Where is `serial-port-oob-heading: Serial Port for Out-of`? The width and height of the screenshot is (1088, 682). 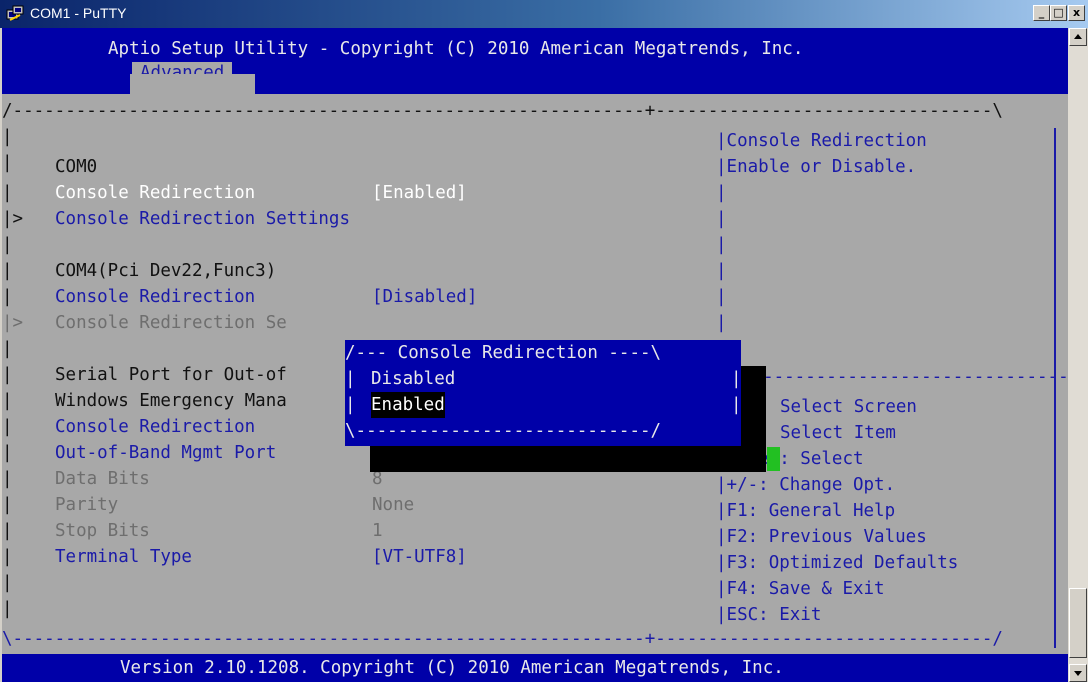
serial-port-oob-heading: Serial Port for Out-of is located at coordinates (171, 375).